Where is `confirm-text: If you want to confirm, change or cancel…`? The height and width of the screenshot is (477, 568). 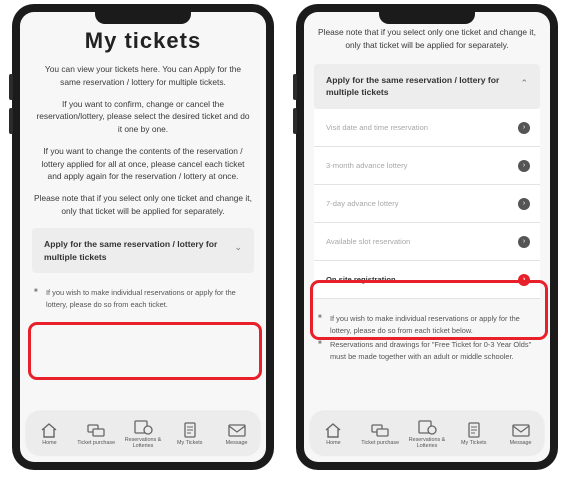 confirm-text: If you want to confirm, change or cancel… is located at coordinates (143, 116).